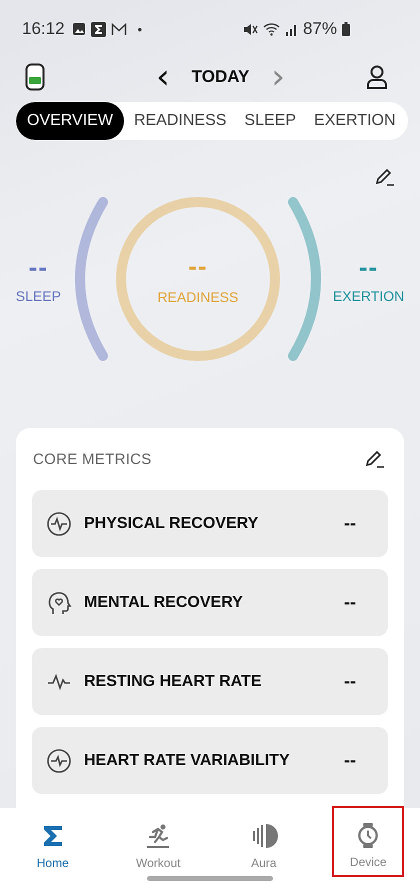 This screenshot has height=887, width=420. I want to click on tab: OVERVIEW, so click(70, 121).